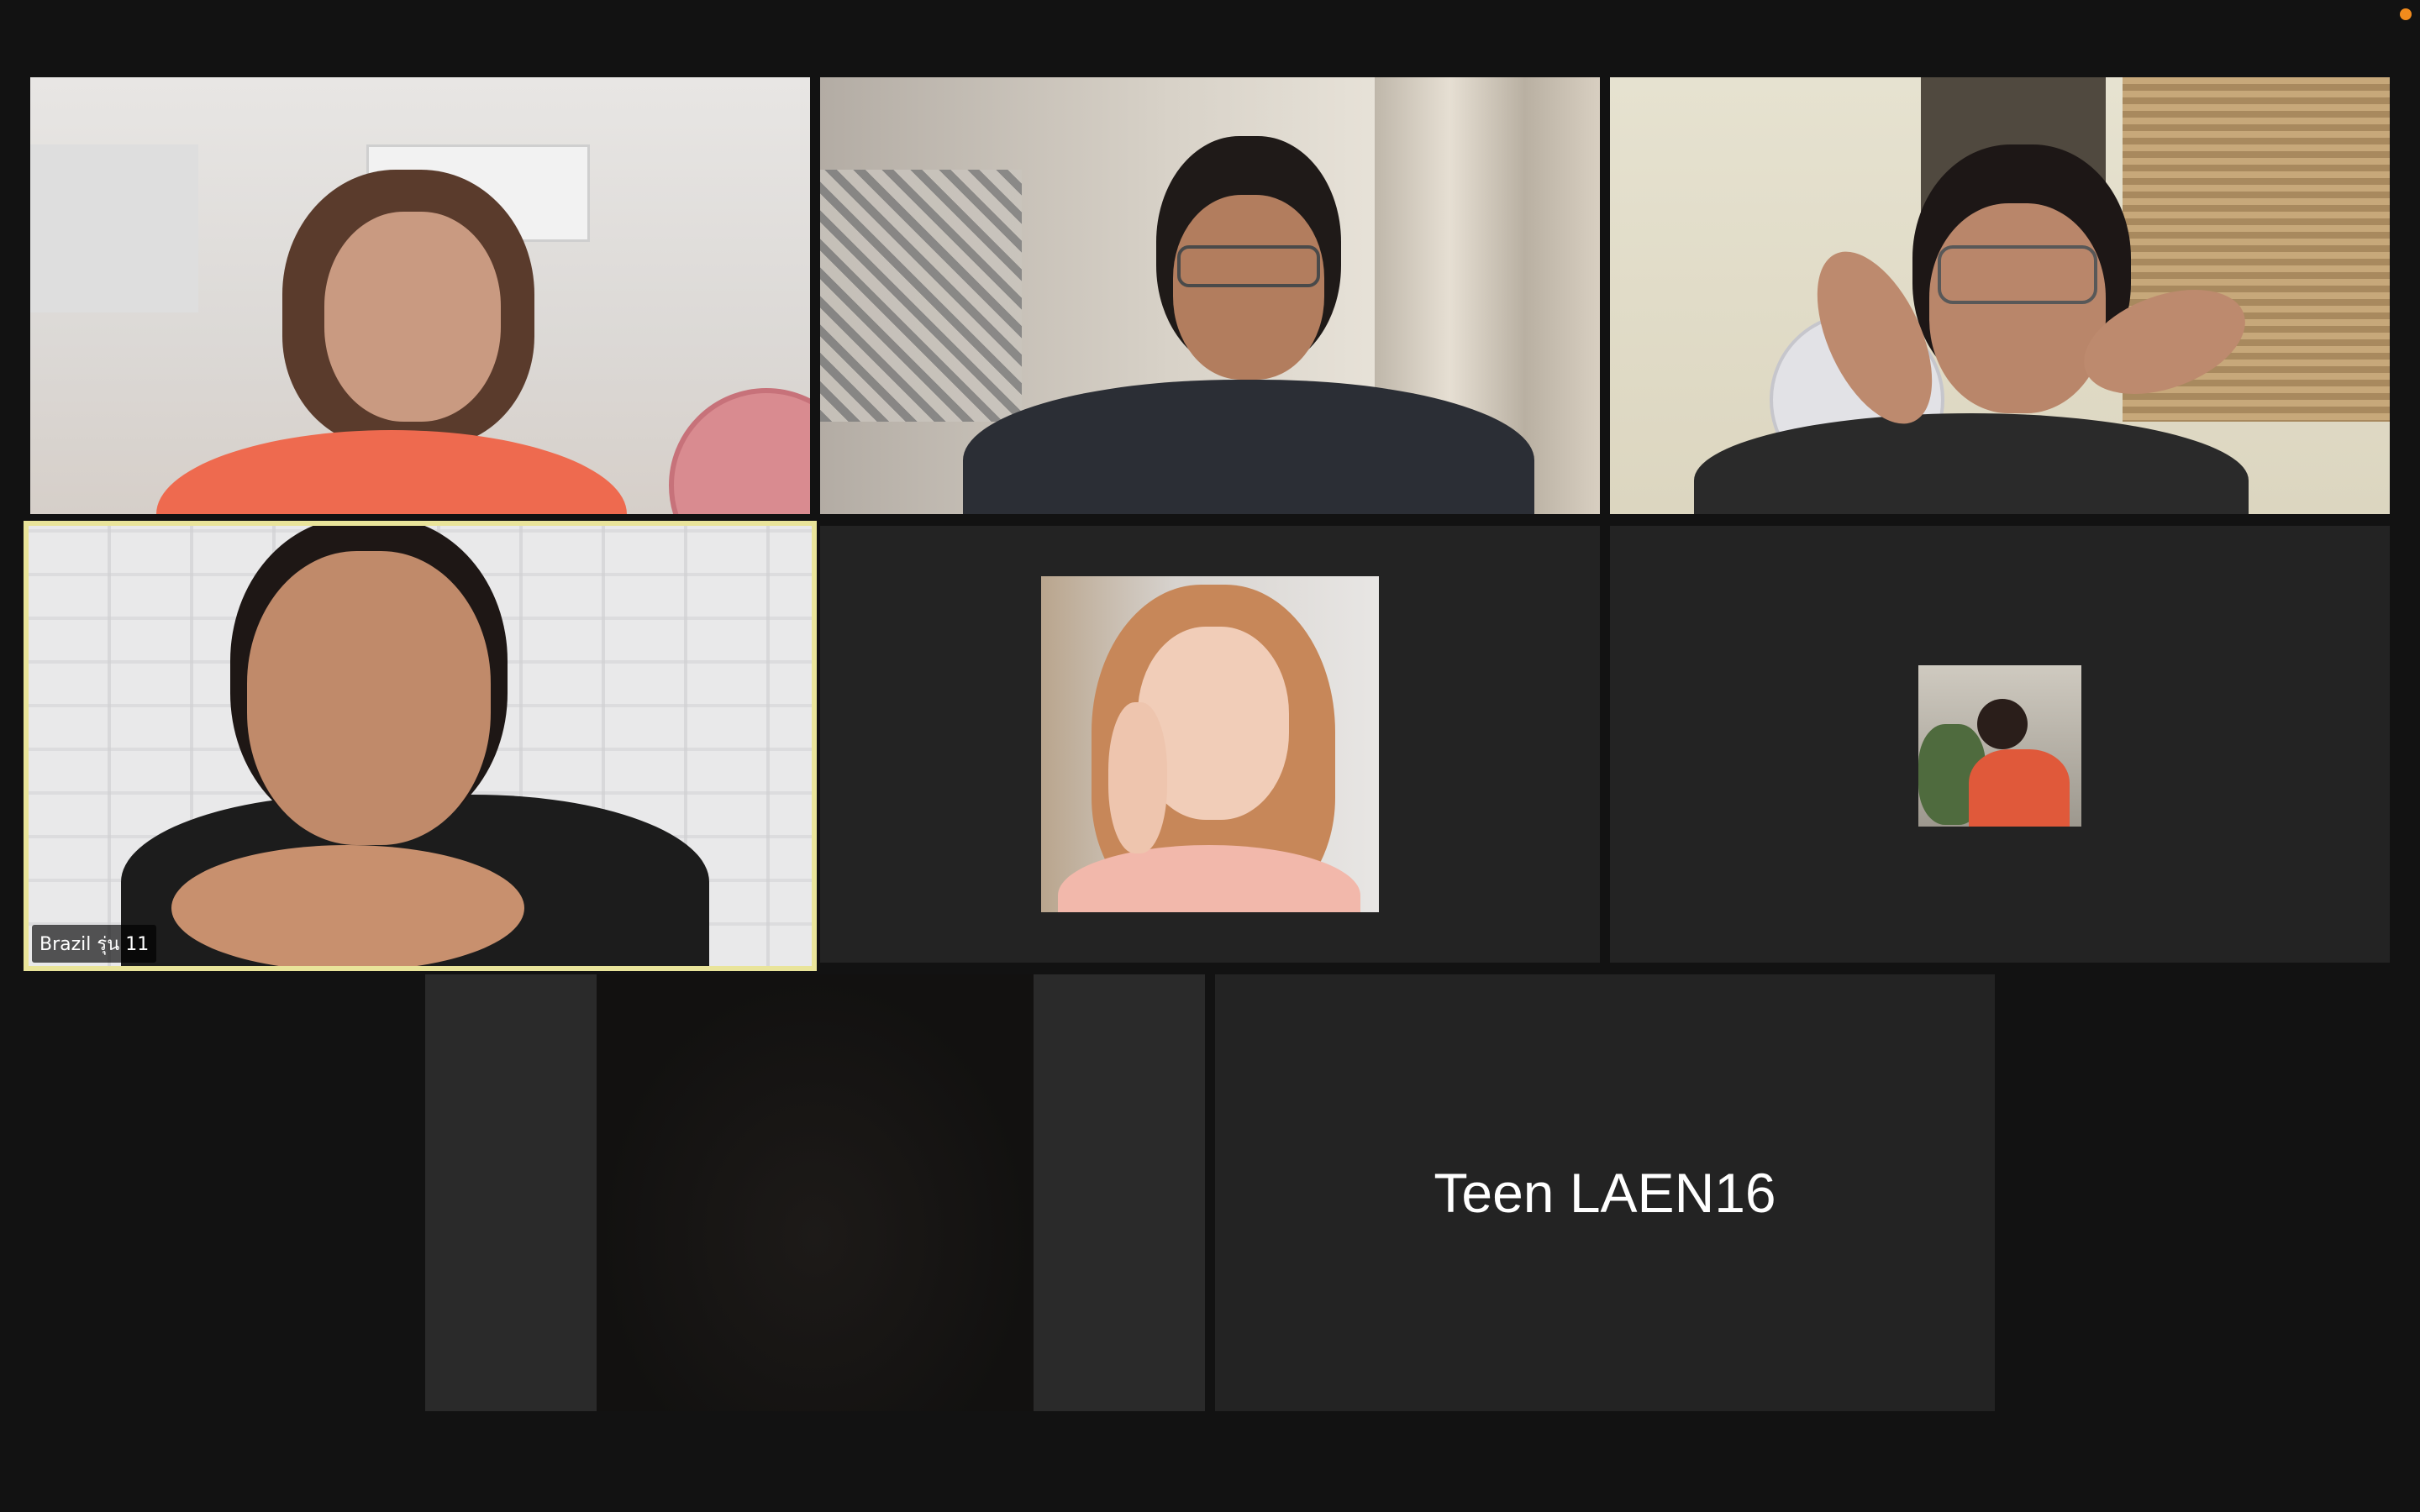 The image size is (2420, 1512). I want to click on recording-indicator-icon, so click(2406, 14).